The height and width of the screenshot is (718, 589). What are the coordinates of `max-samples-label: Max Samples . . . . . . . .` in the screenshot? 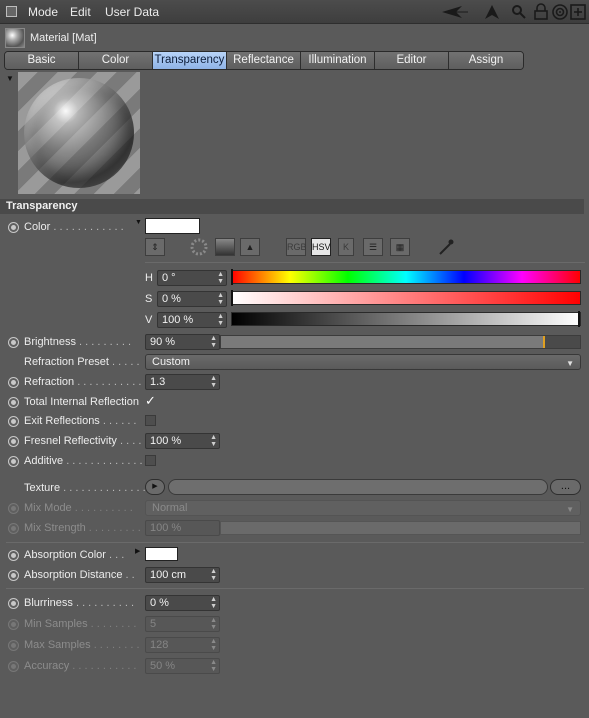 It's located at (82, 645).